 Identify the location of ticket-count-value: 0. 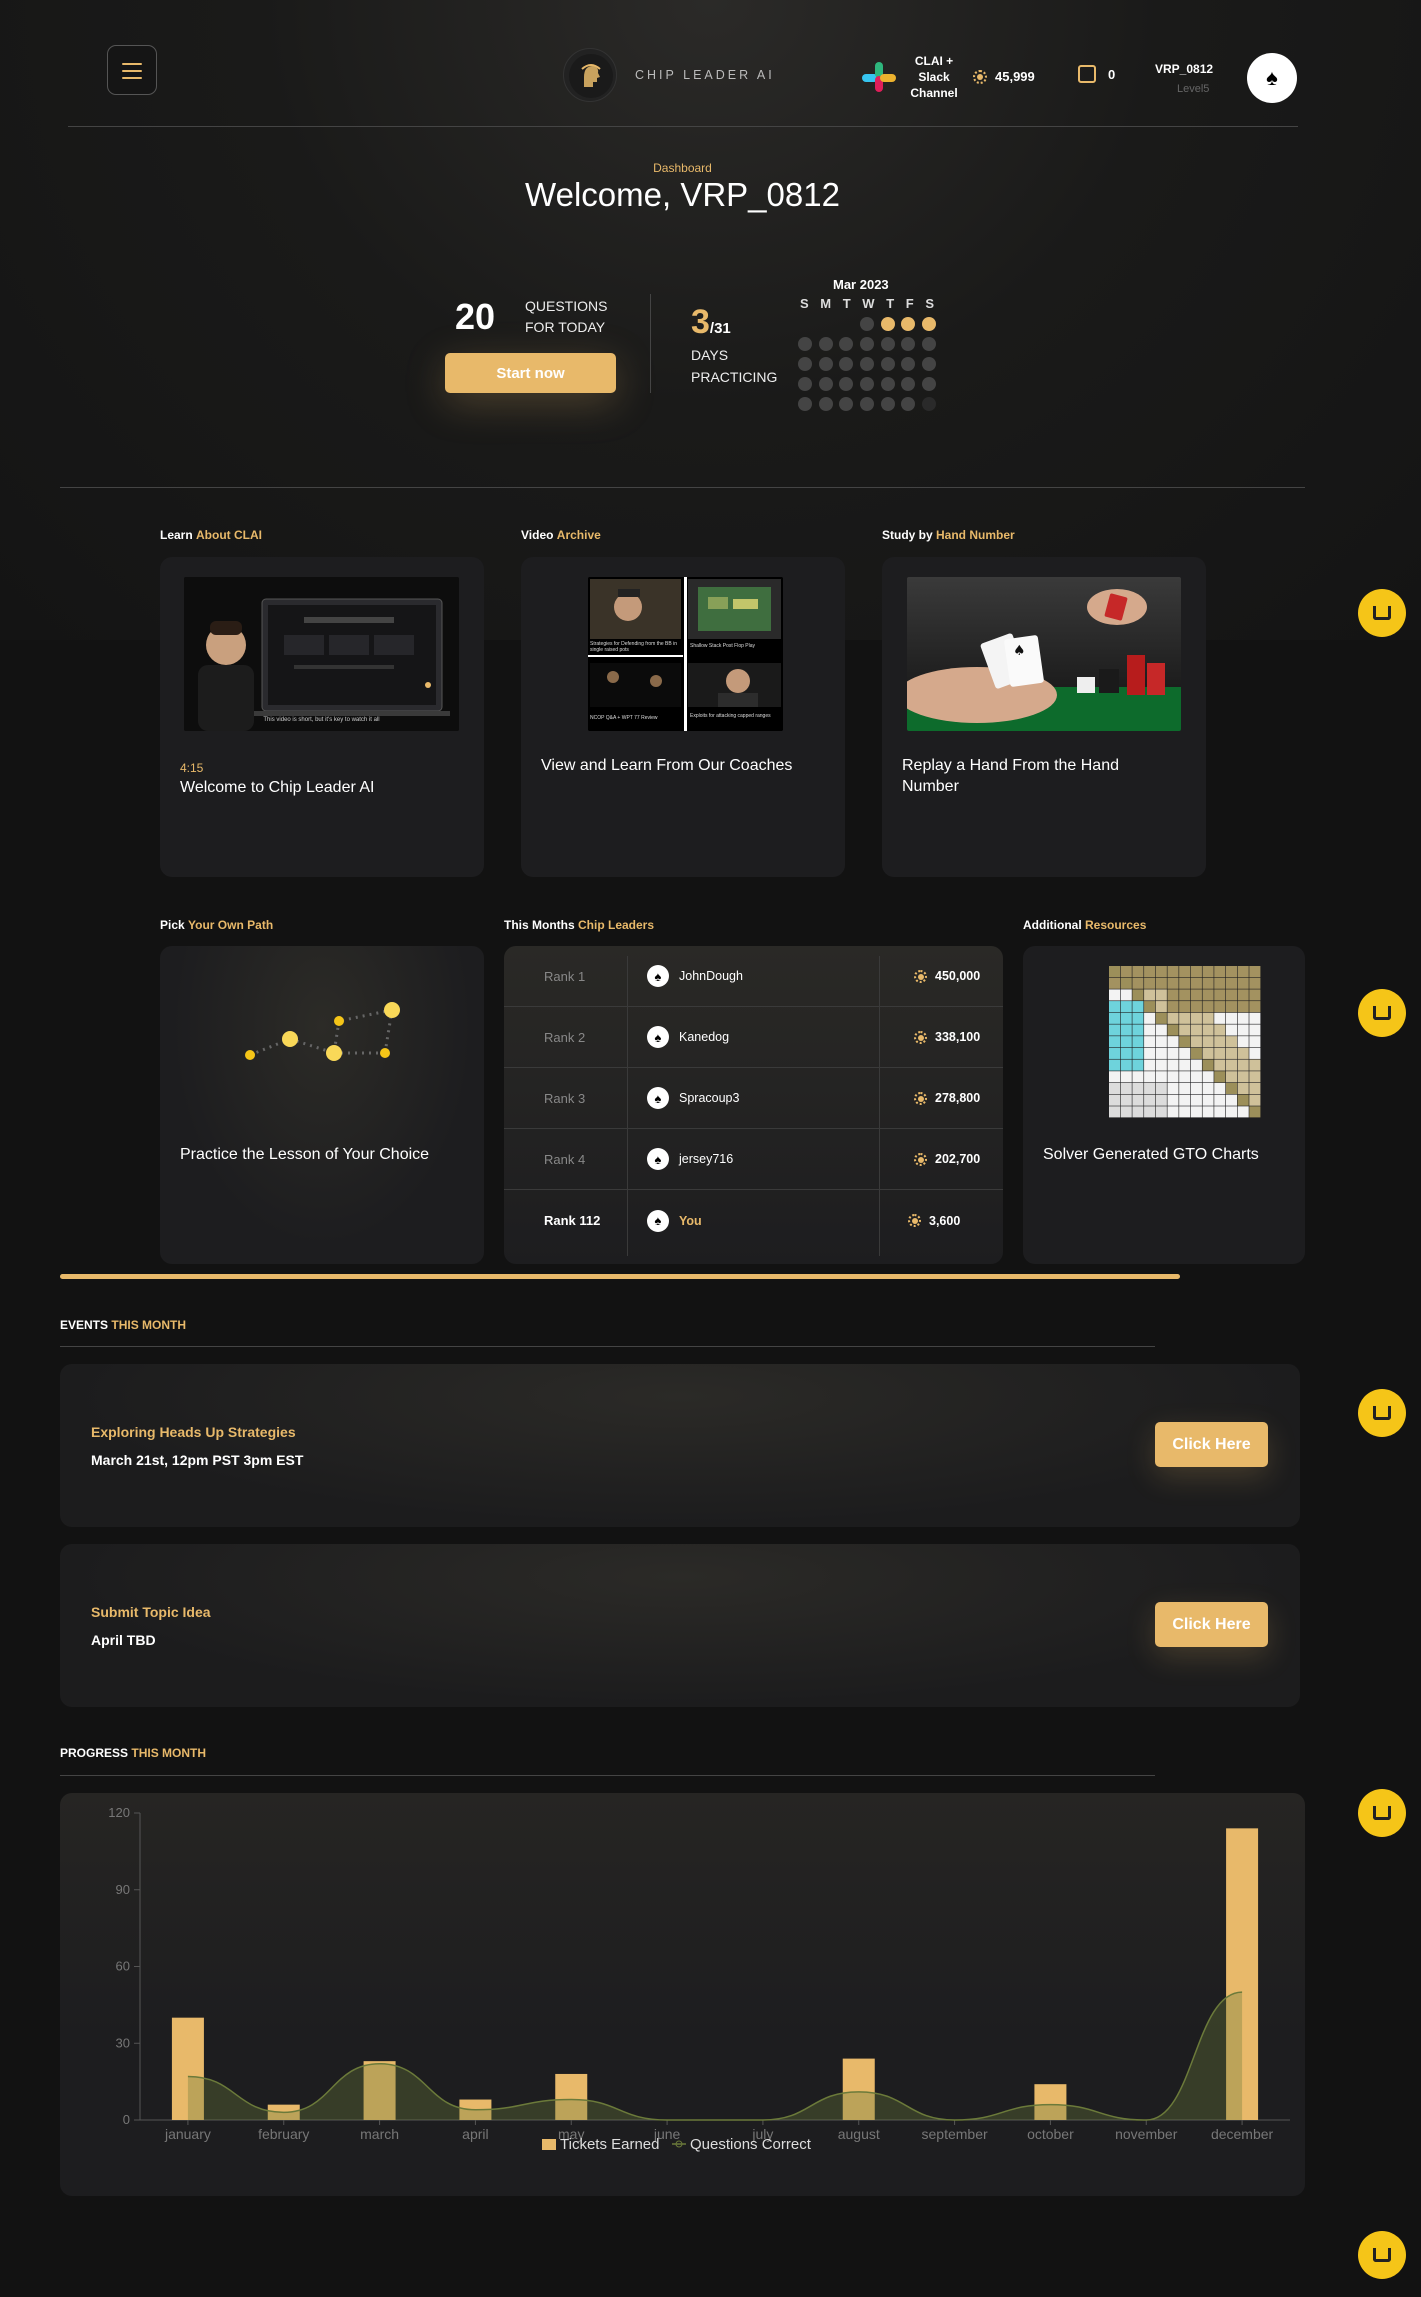
(1112, 74).